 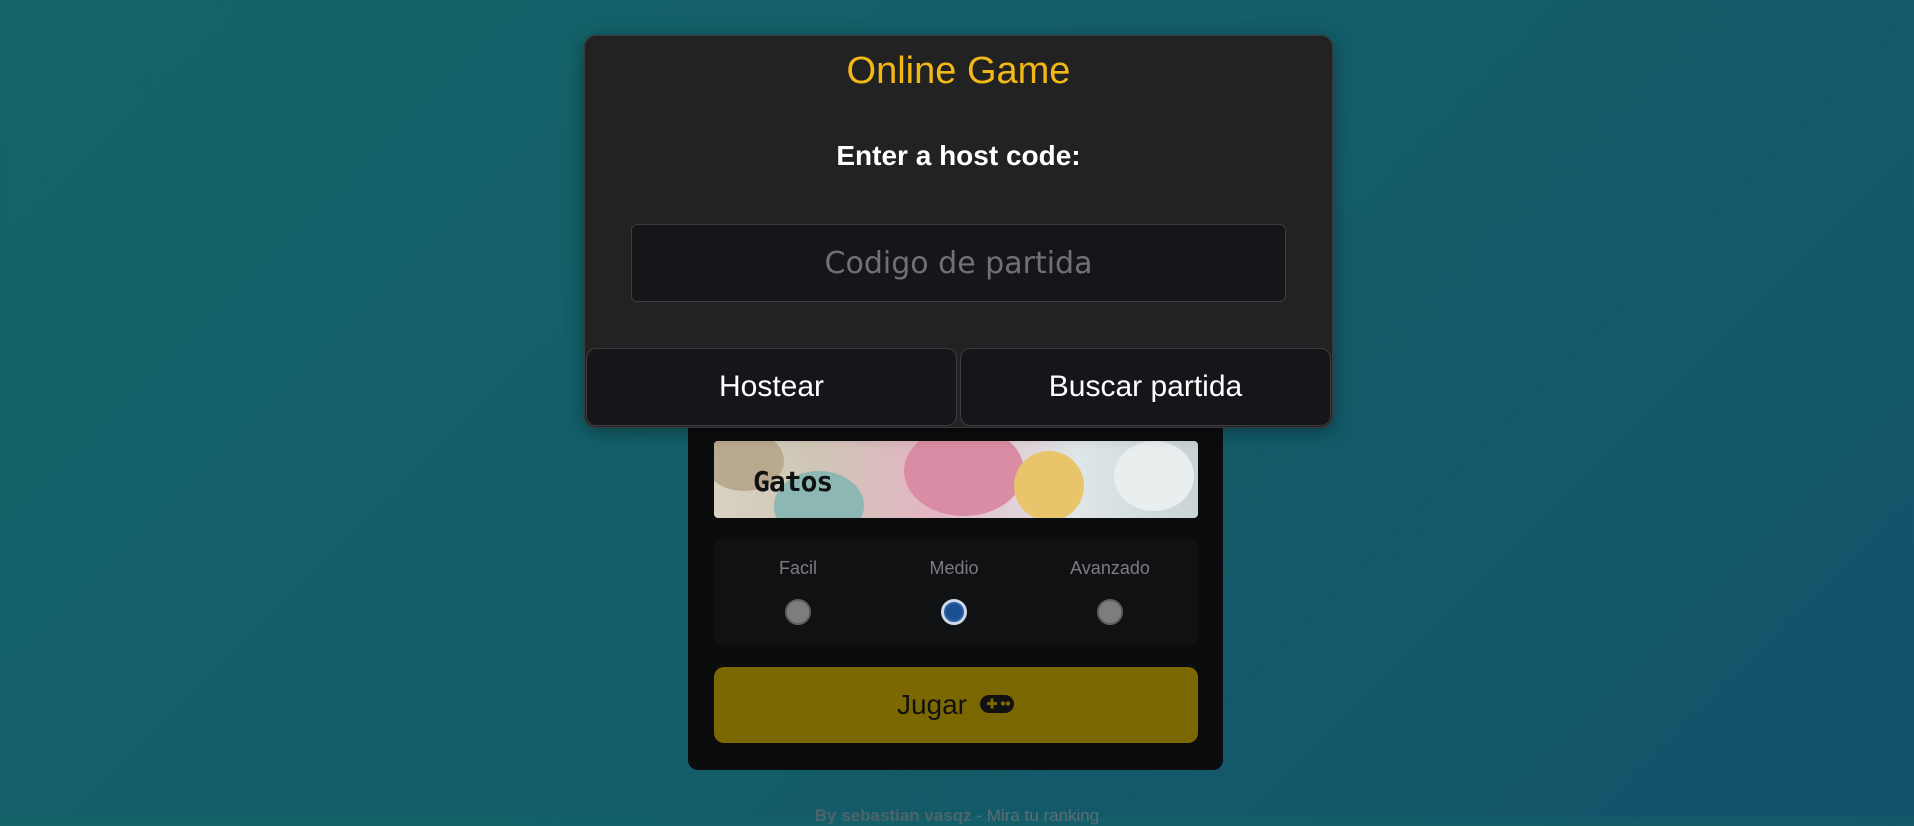 What do you see at coordinates (1145, 387) in the screenshot?
I see `find-game-button: Buscar partida` at bounding box center [1145, 387].